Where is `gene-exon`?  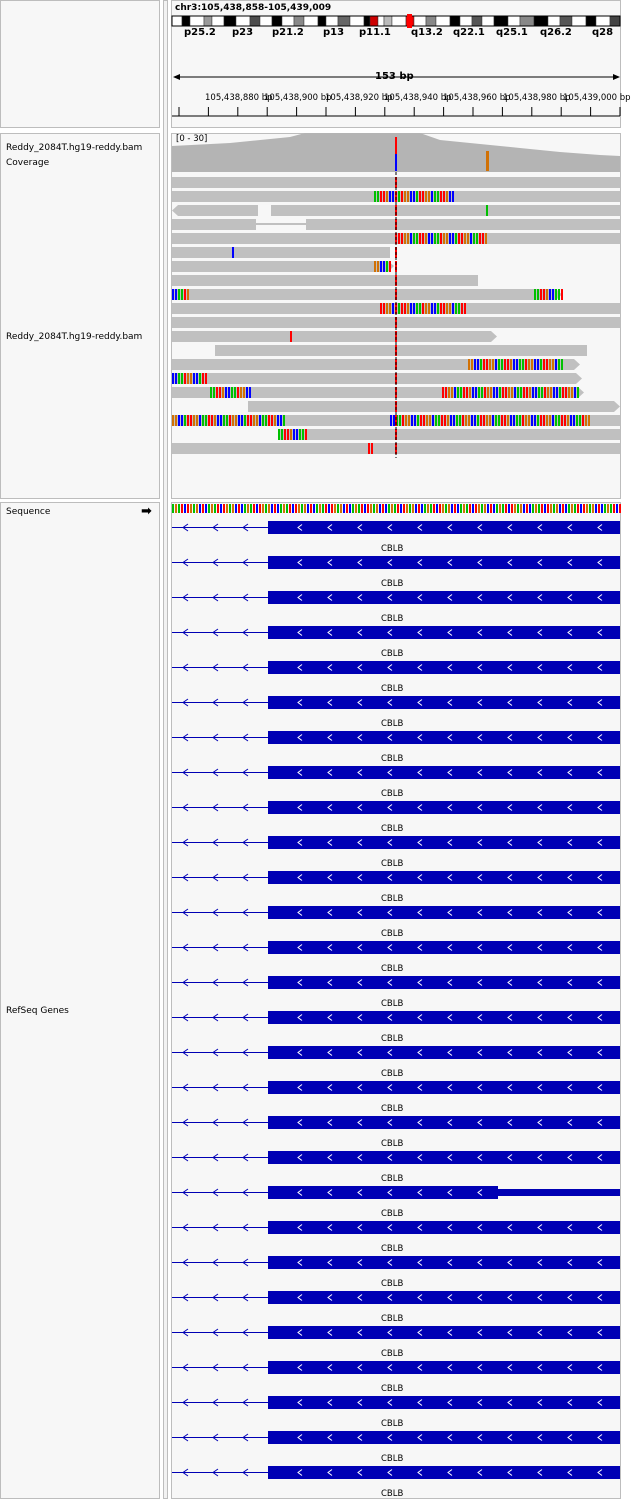 gene-exon is located at coordinates (383, 1192).